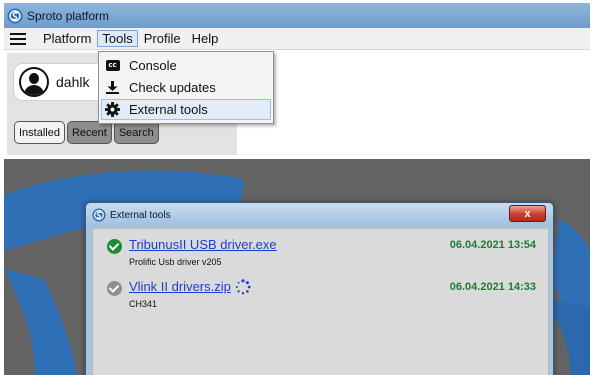  Describe the element at coordinates (320, 297) in the screenshot. I see `list-item: Vlink II drivers.zip CH341 06.04.2021 14` at that location.